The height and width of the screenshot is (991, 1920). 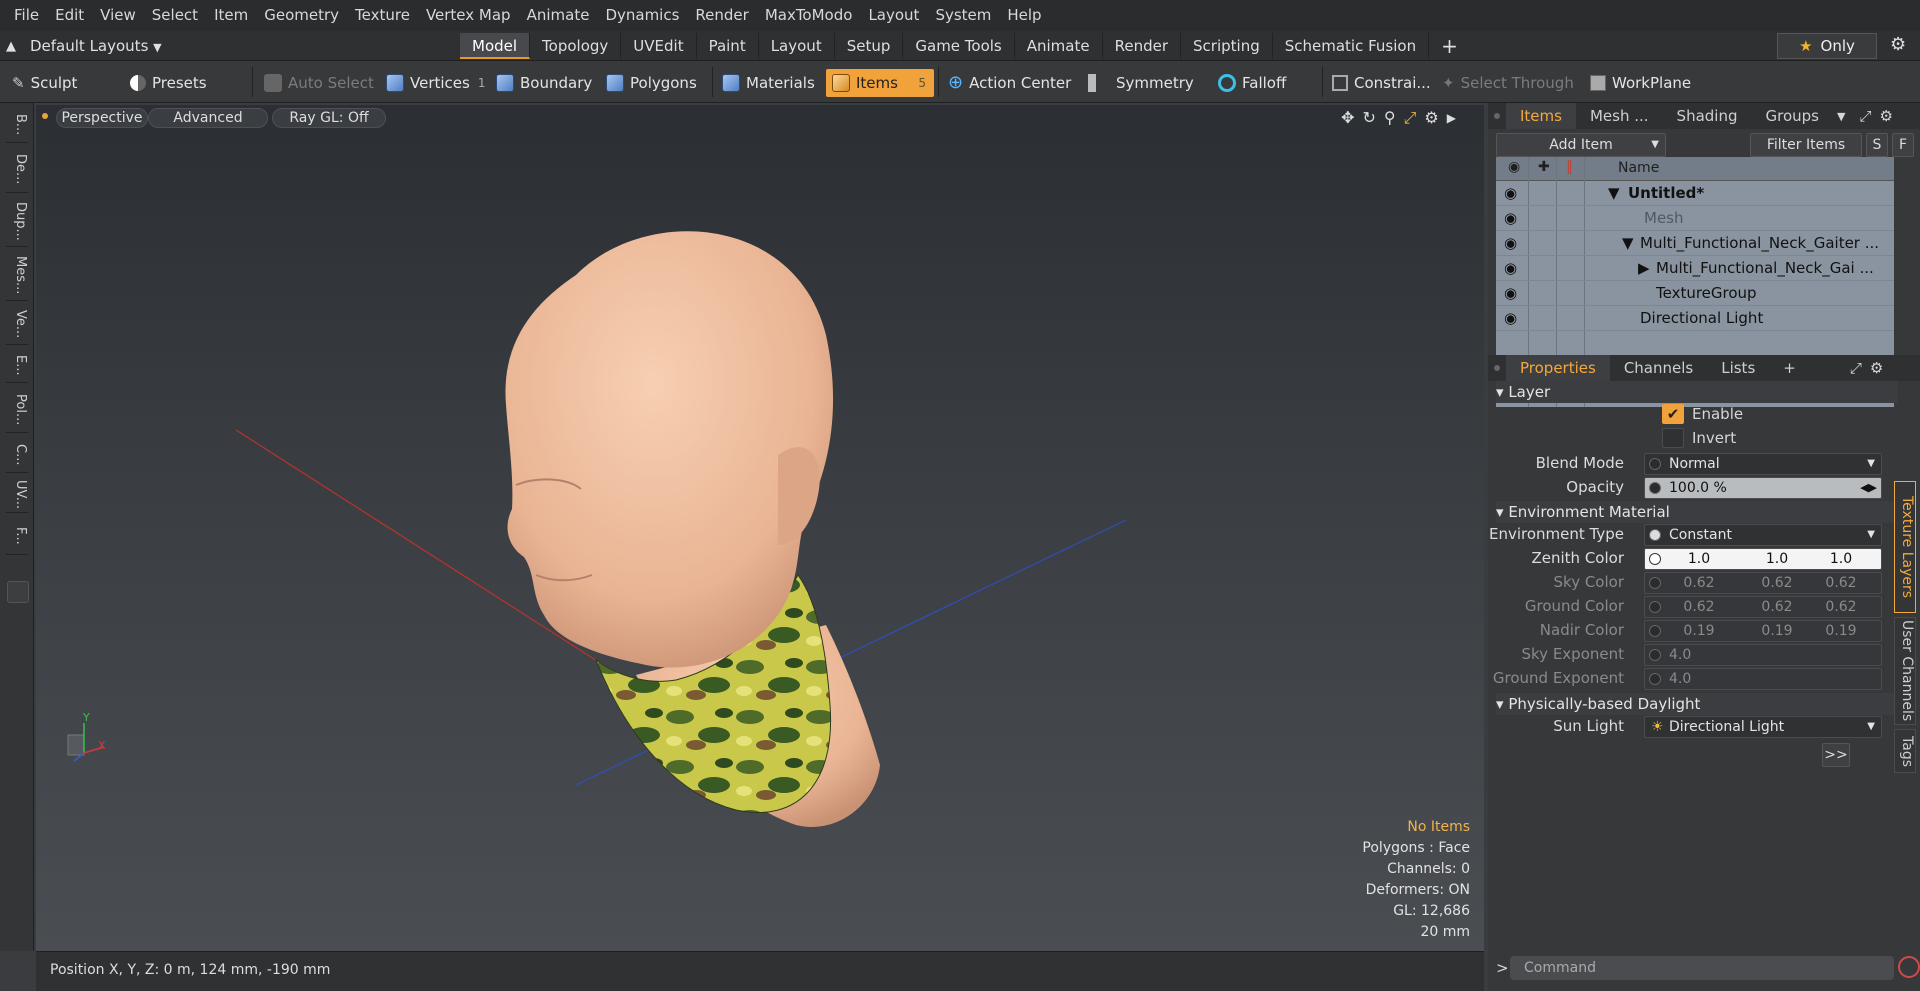 I want to click on zenith-g: 1.0, so click(x=1777, y=559).